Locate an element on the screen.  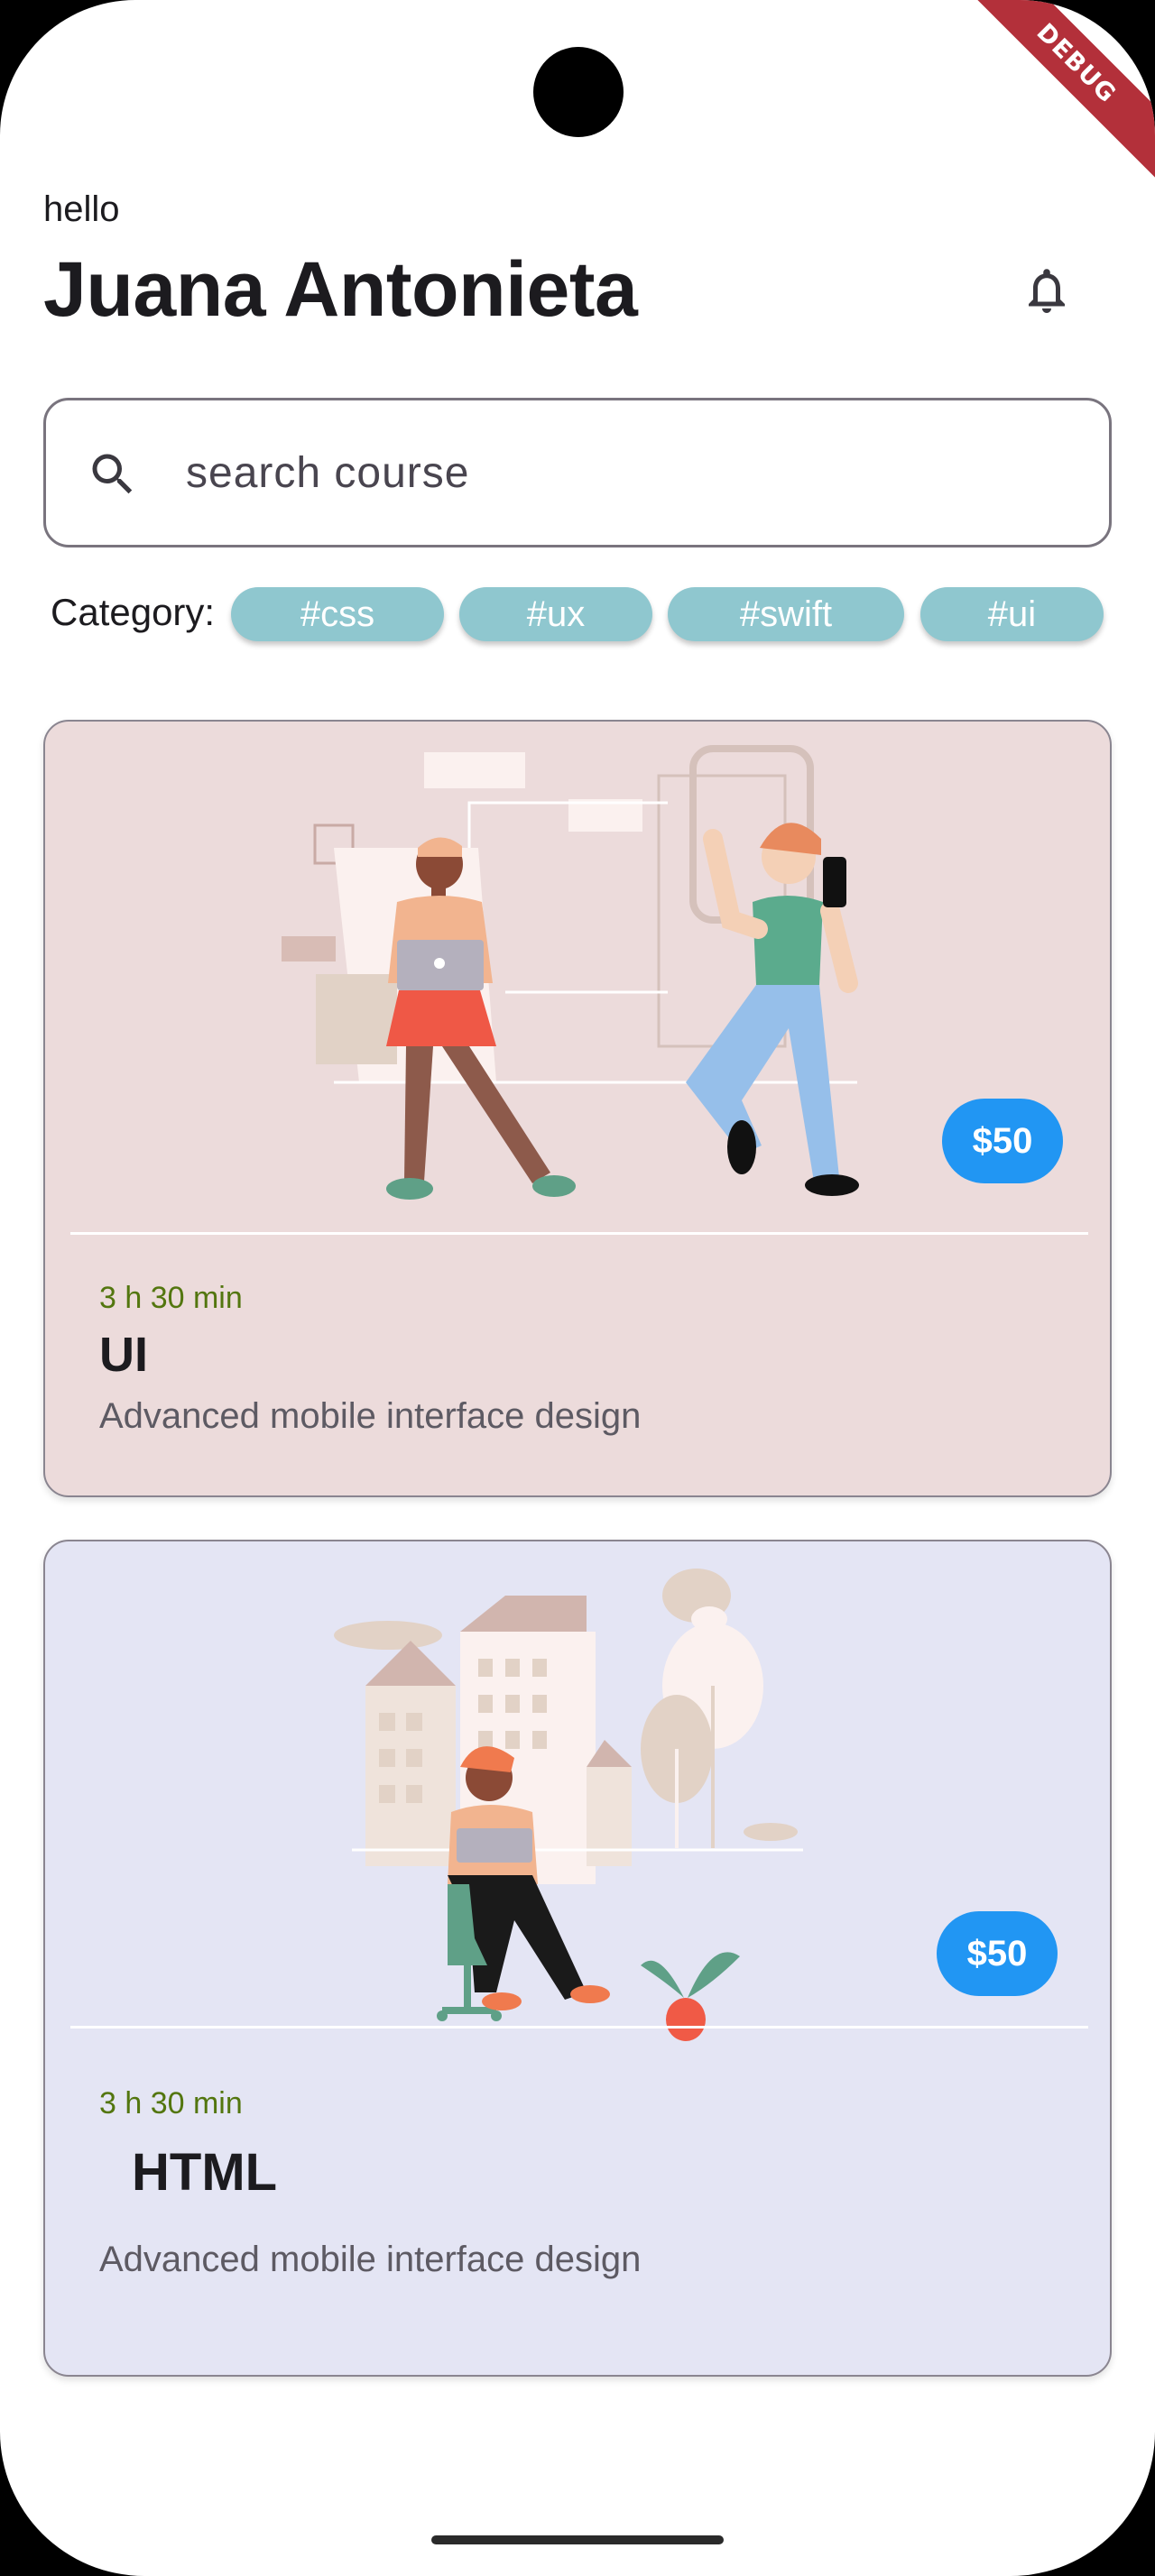
user-name-heading: Juana Antonieta is located at coordinates (340, 289).